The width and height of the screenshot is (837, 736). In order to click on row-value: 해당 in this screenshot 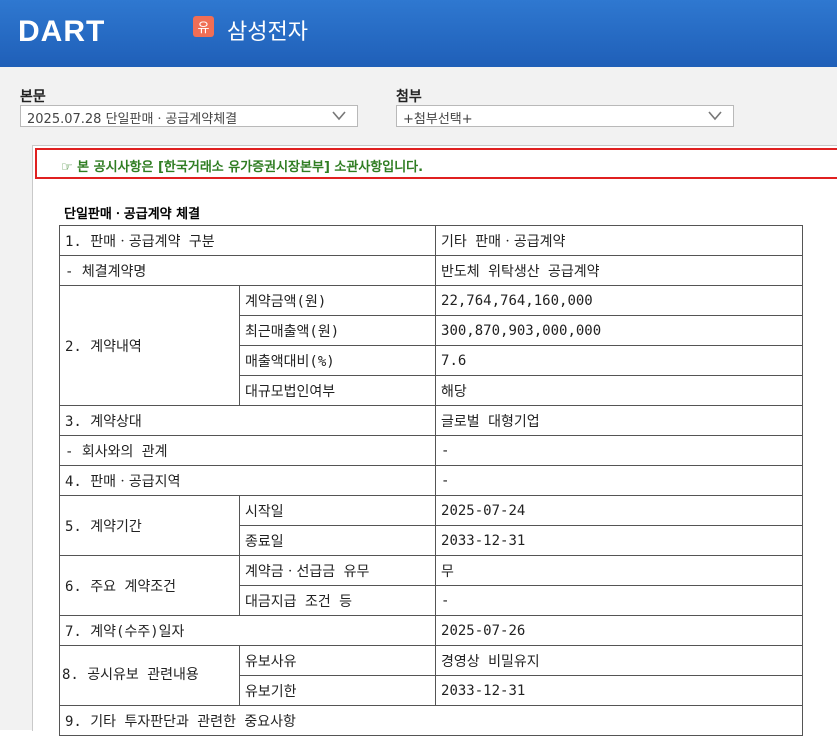, I will do `click(619, 390)`.